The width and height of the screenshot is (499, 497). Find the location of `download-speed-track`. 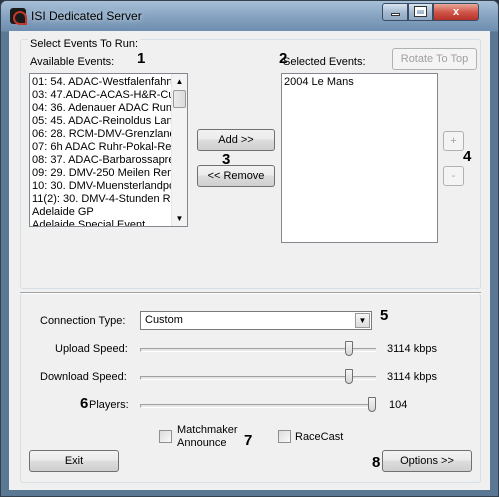

download-speed-track is located at coordinates (258, 378).